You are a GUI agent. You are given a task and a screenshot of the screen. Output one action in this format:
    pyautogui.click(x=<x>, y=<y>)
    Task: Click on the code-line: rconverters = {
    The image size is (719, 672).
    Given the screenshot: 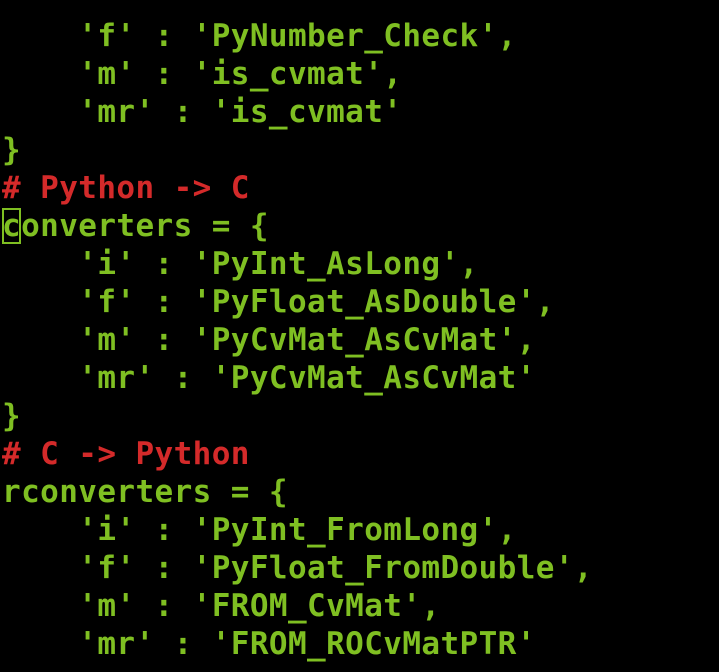 What is the action you would take?
    pyautogui.click(x=359, y=492)
    